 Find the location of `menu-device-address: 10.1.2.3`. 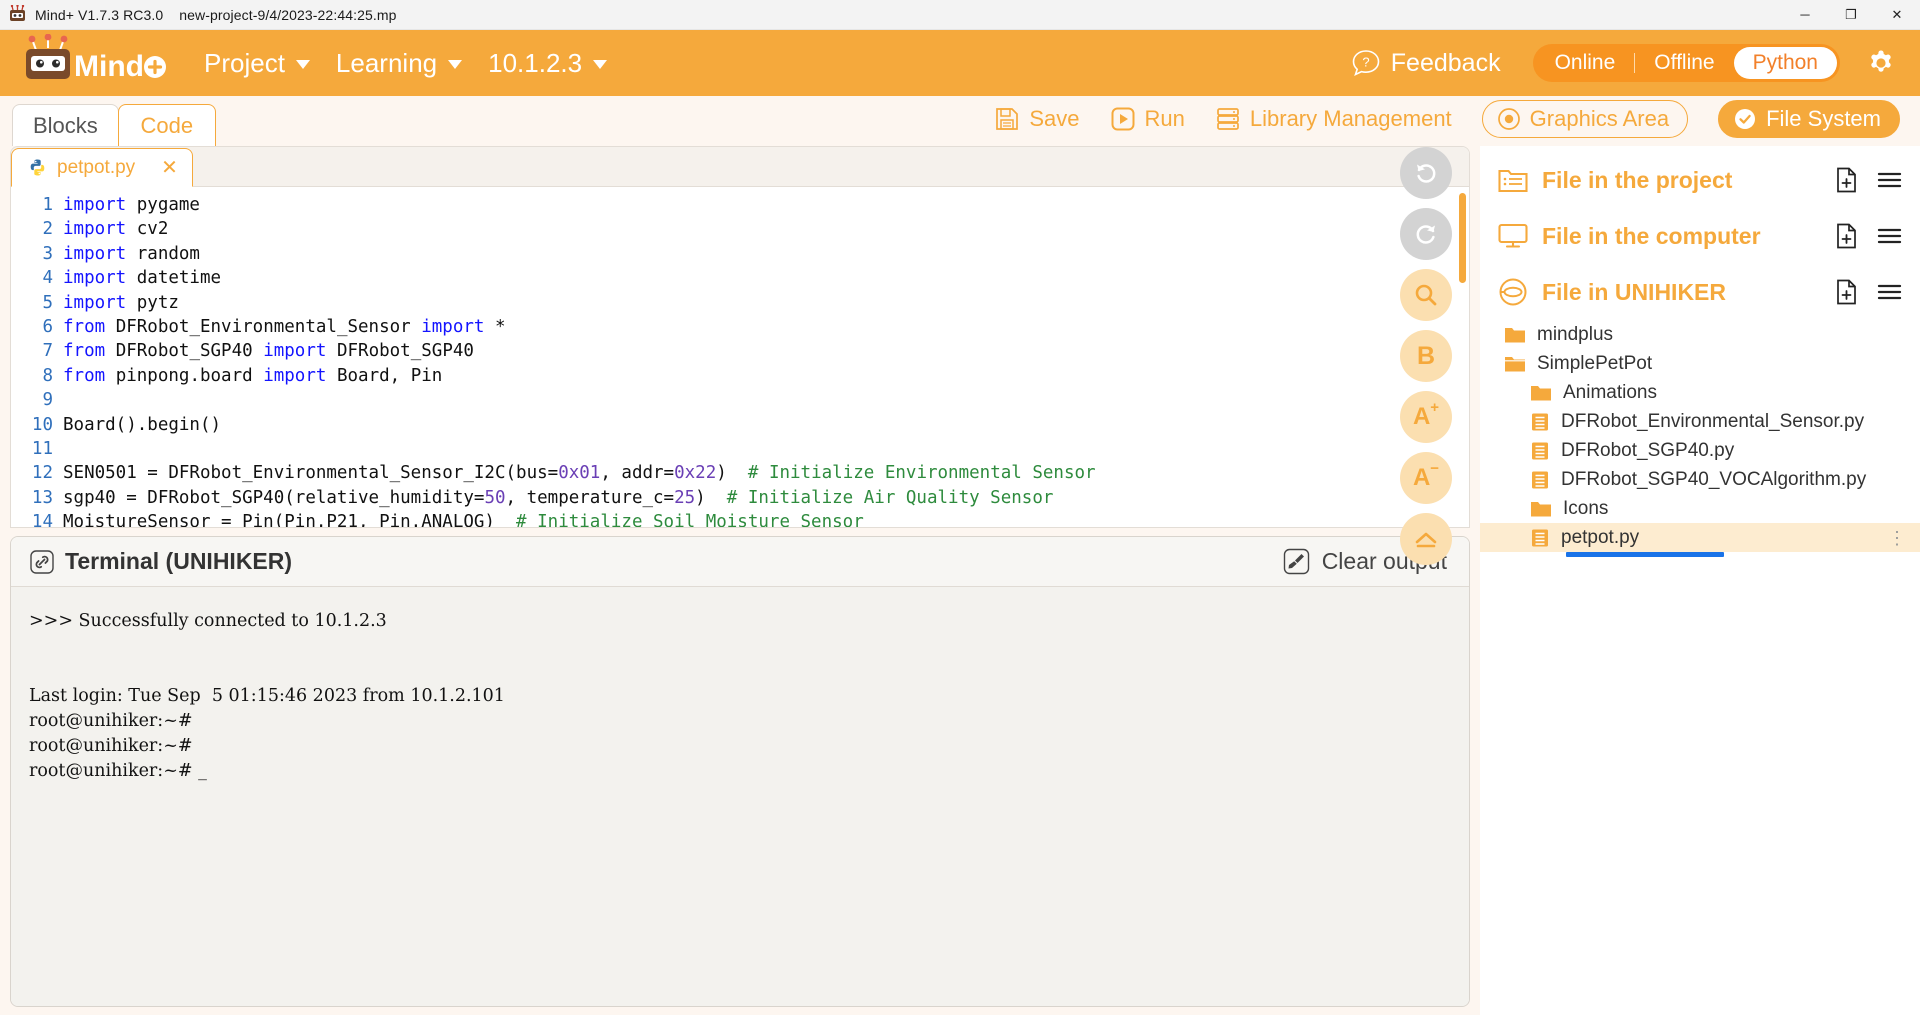

menu-device-address: 10.1.2.3 is located at coordinates (548, 63).